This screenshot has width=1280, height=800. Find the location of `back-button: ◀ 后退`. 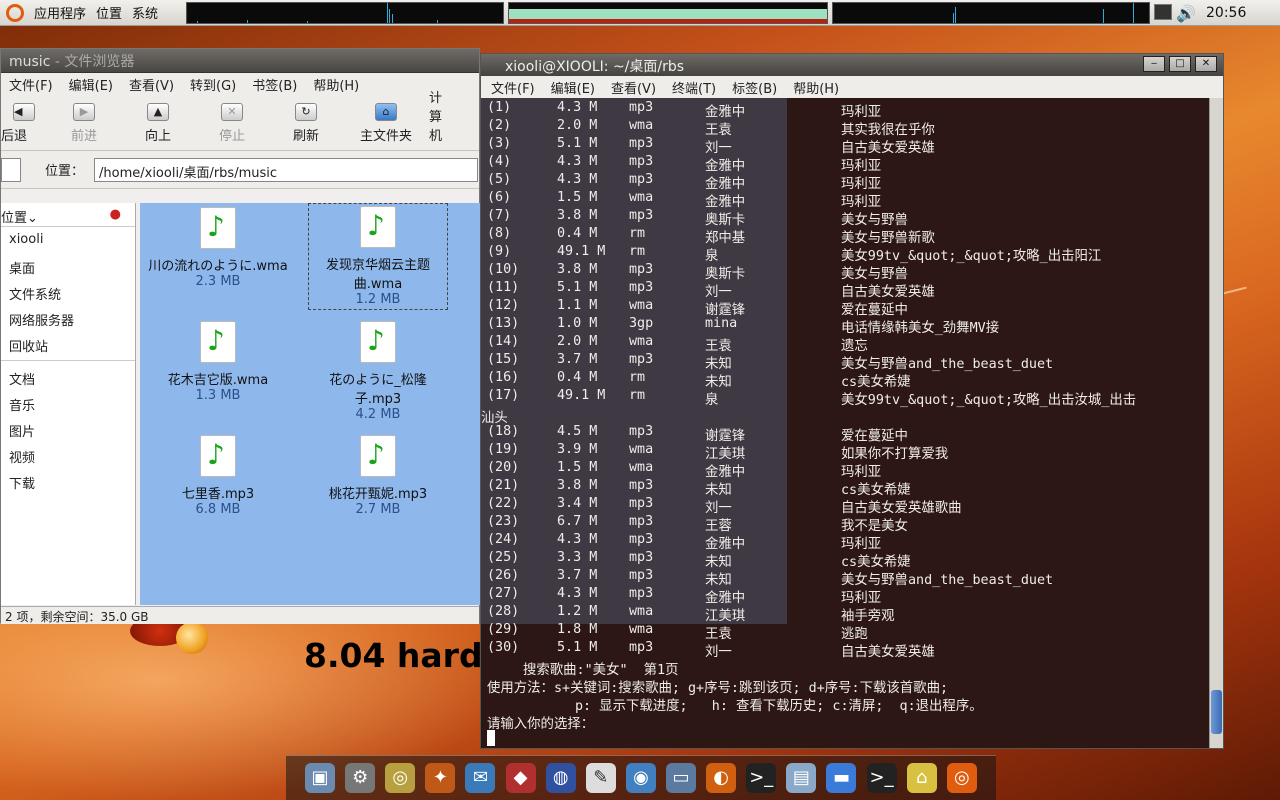

back-button: ◀ 后退 is located at coordinates (24, 126).